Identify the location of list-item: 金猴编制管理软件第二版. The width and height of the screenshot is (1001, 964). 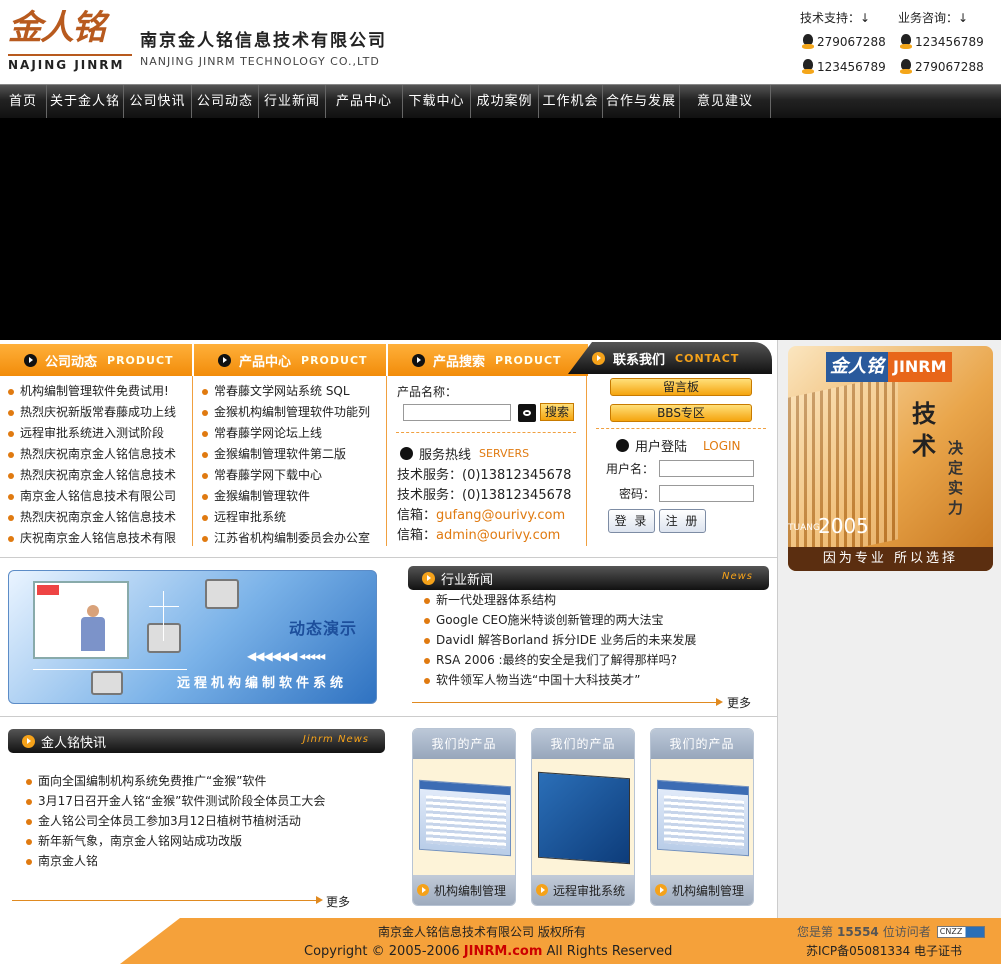
(293, 454).